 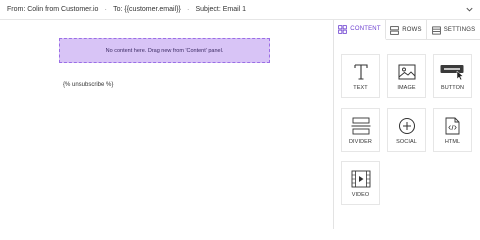 I want to click on block-html: HTML, so click(x=452, y=130).